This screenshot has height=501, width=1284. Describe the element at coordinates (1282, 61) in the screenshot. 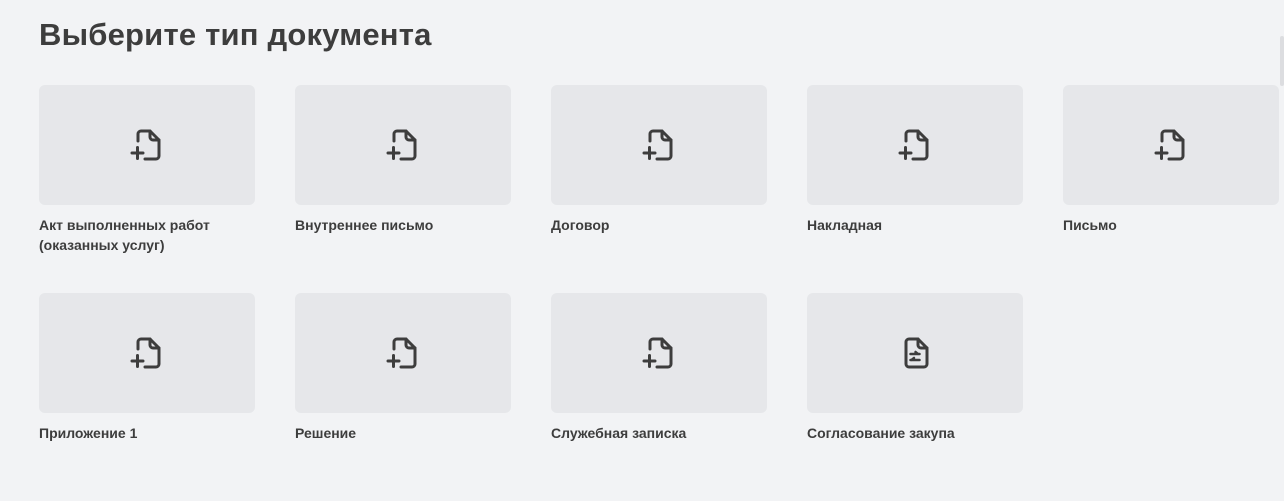

I see `scrollbar` at that location.